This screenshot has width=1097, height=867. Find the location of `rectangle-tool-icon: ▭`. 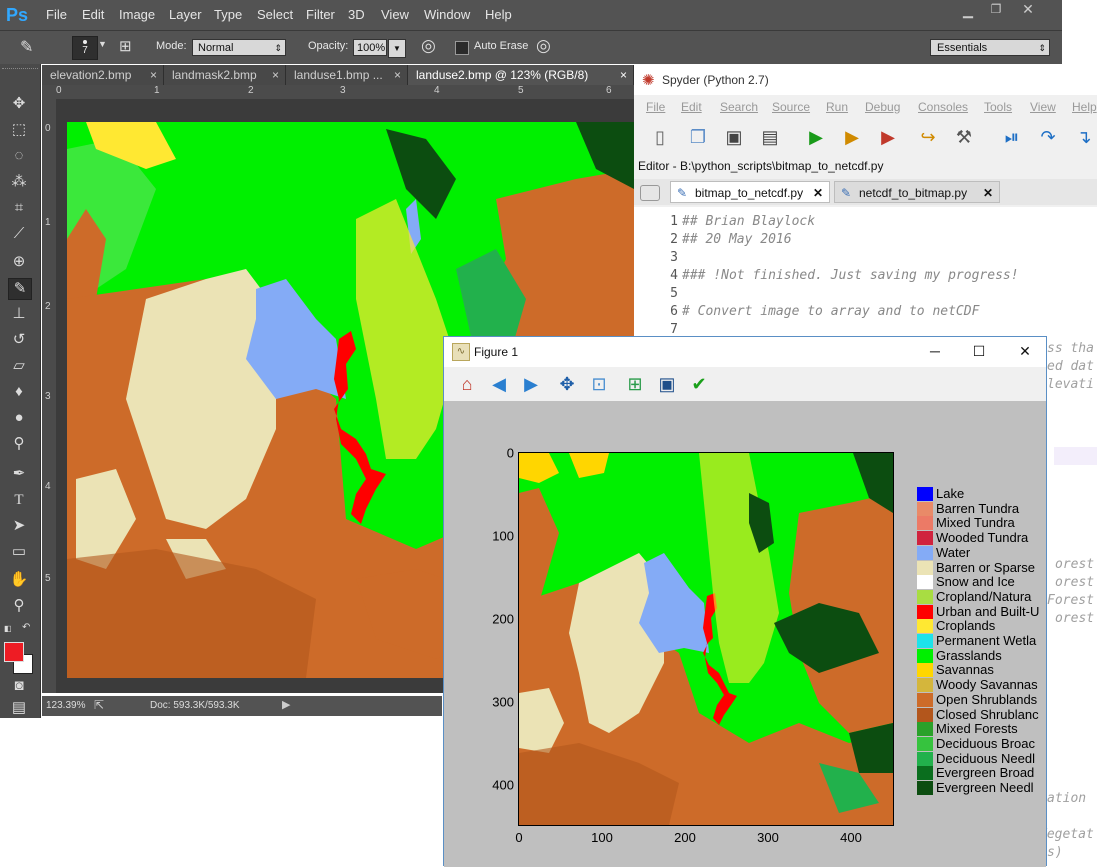

rectangle-tool-icon: ▭ is located at coordinates (19, 552).